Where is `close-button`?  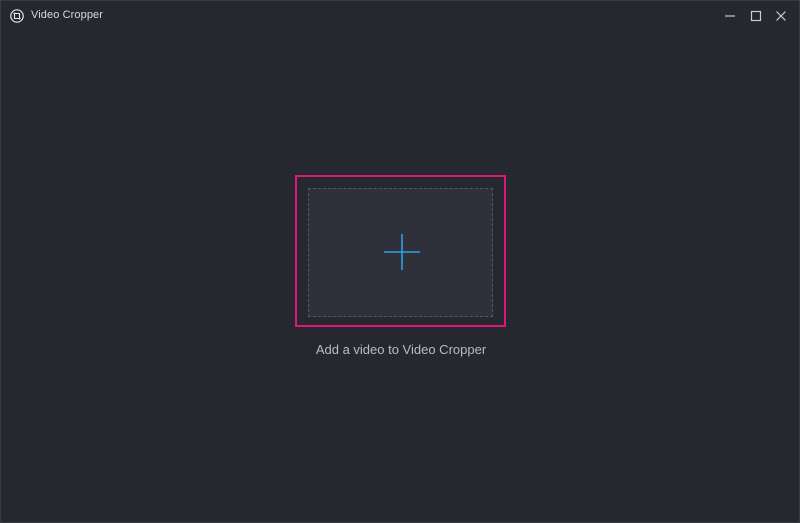 close-button is located at coordinates (781, 16).